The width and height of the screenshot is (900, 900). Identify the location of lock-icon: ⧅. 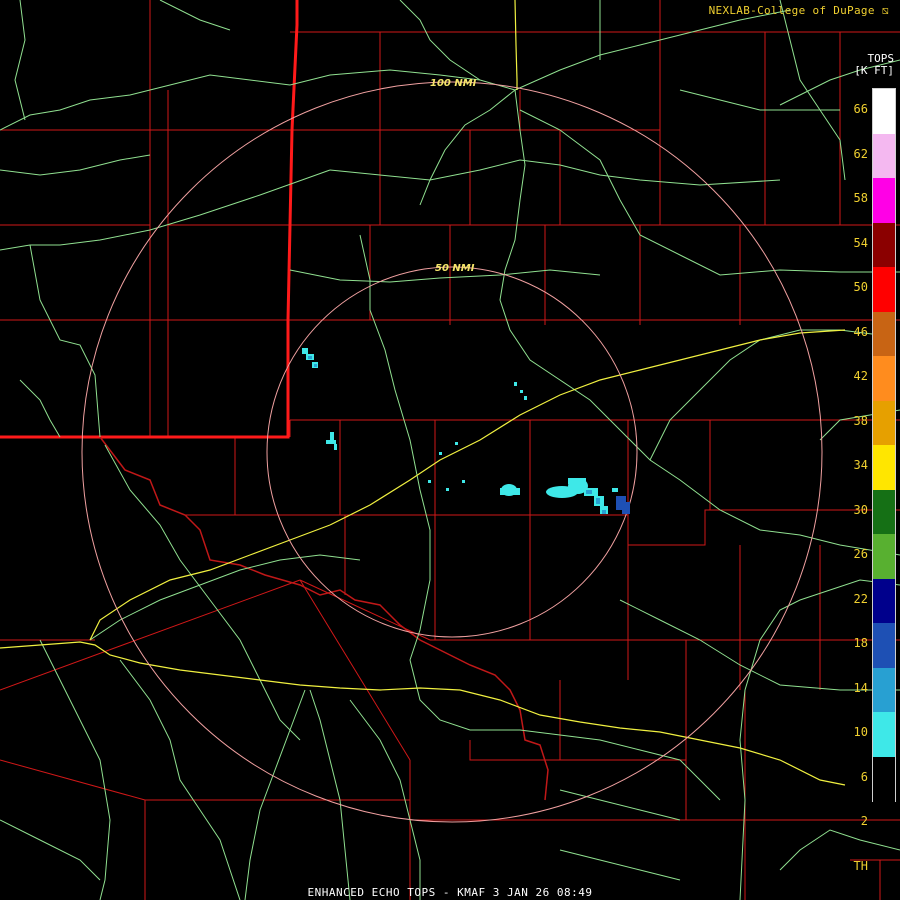
(885, 10).